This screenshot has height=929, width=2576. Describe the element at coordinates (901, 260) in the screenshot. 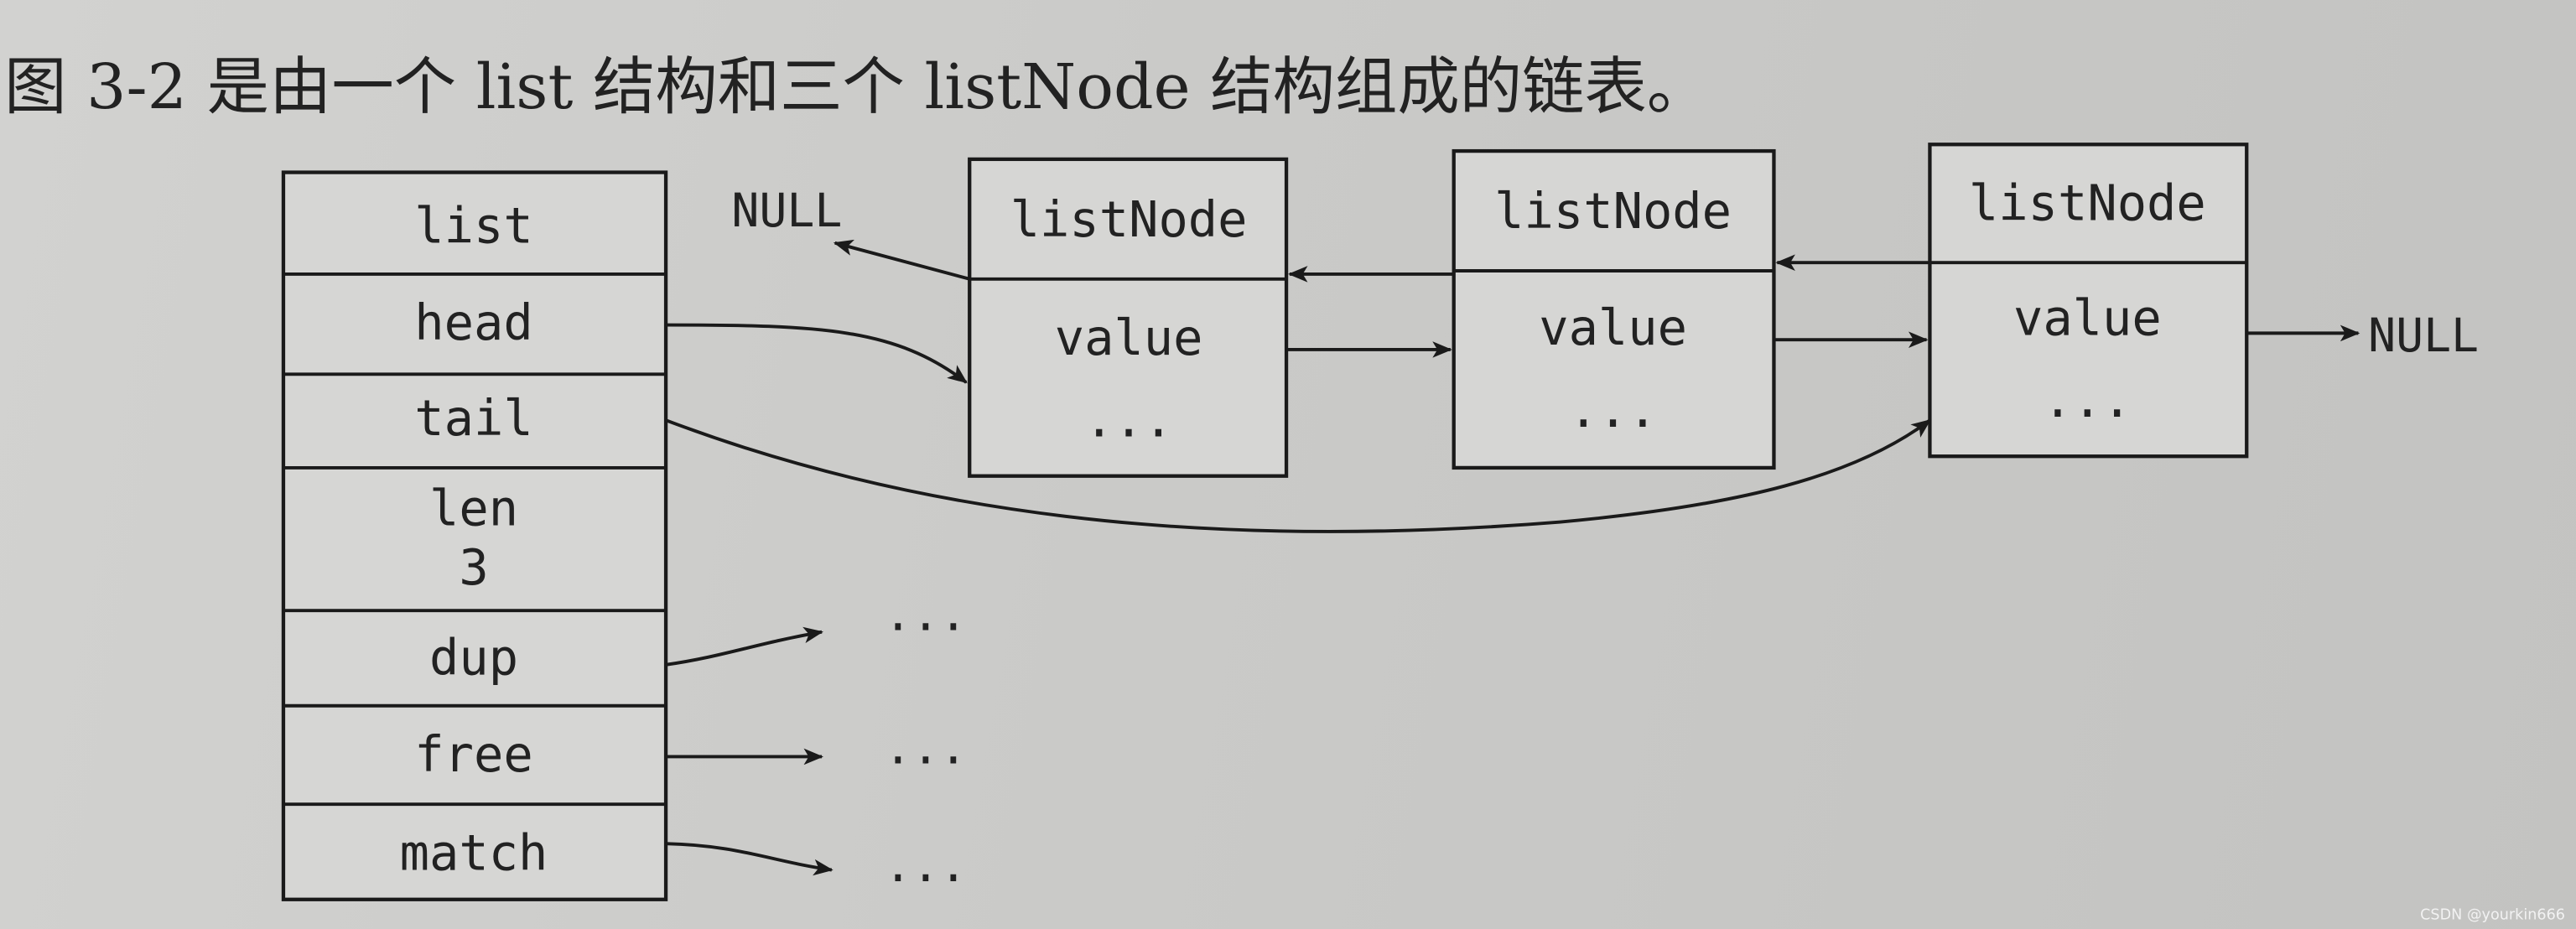

I see `prev-null-arrow` at that location.